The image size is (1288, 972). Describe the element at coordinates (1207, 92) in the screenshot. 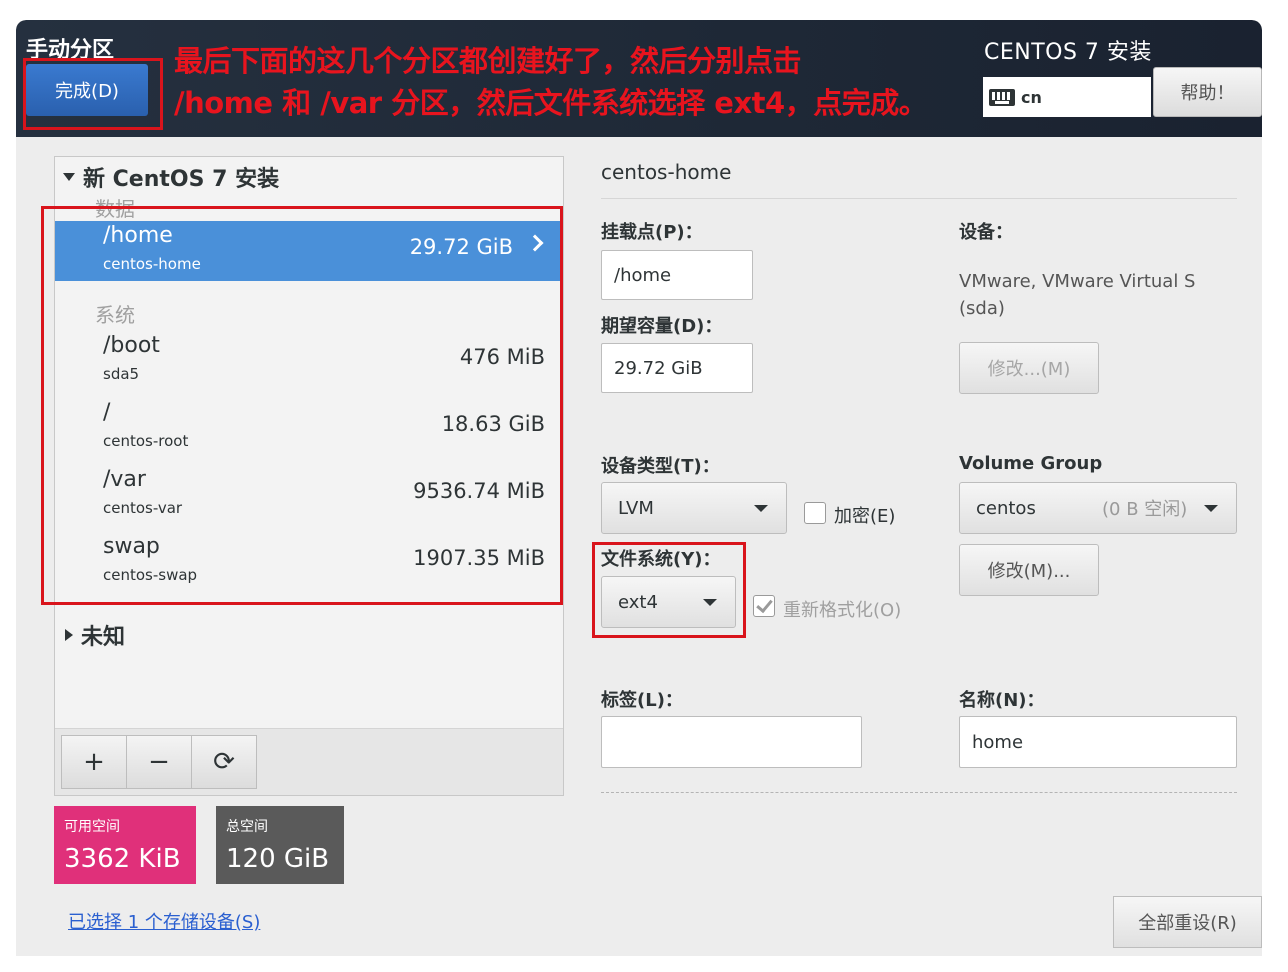

I see `help-button: 帮助！` at that location.